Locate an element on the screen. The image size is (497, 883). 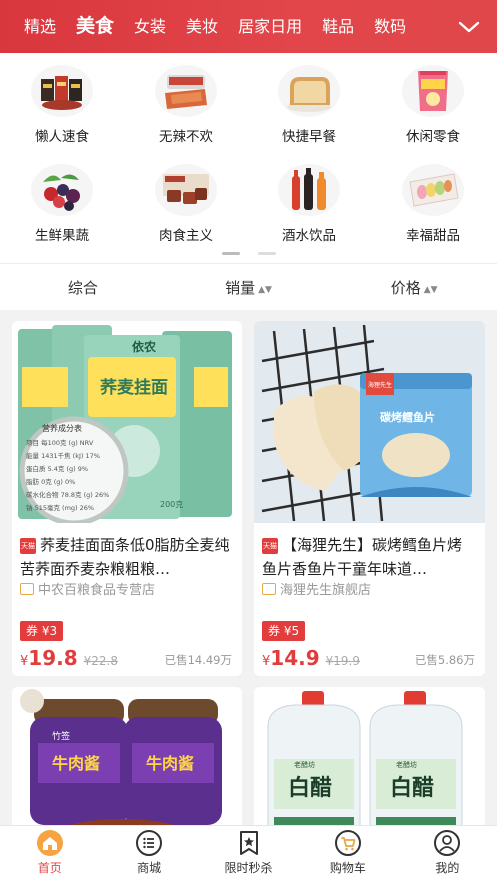
category-zaocan: 快捷早餐 is located at coordinates (309, 105).